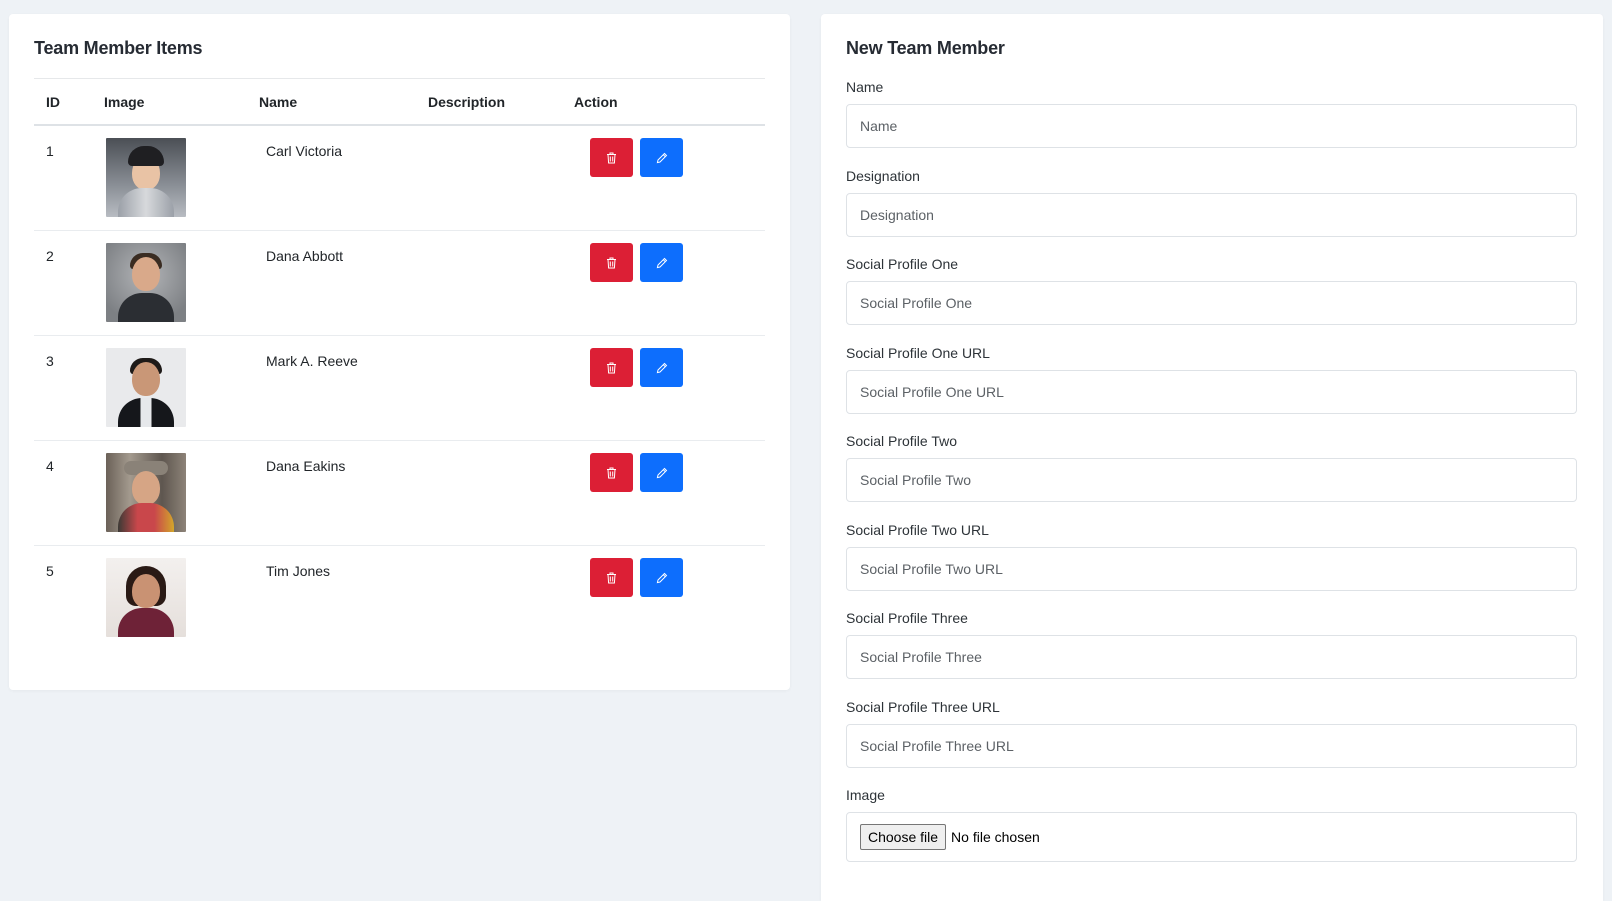 This screenshot has height=901, width=1612. I want to click on social-profile-one-input, so click(1211, 303).